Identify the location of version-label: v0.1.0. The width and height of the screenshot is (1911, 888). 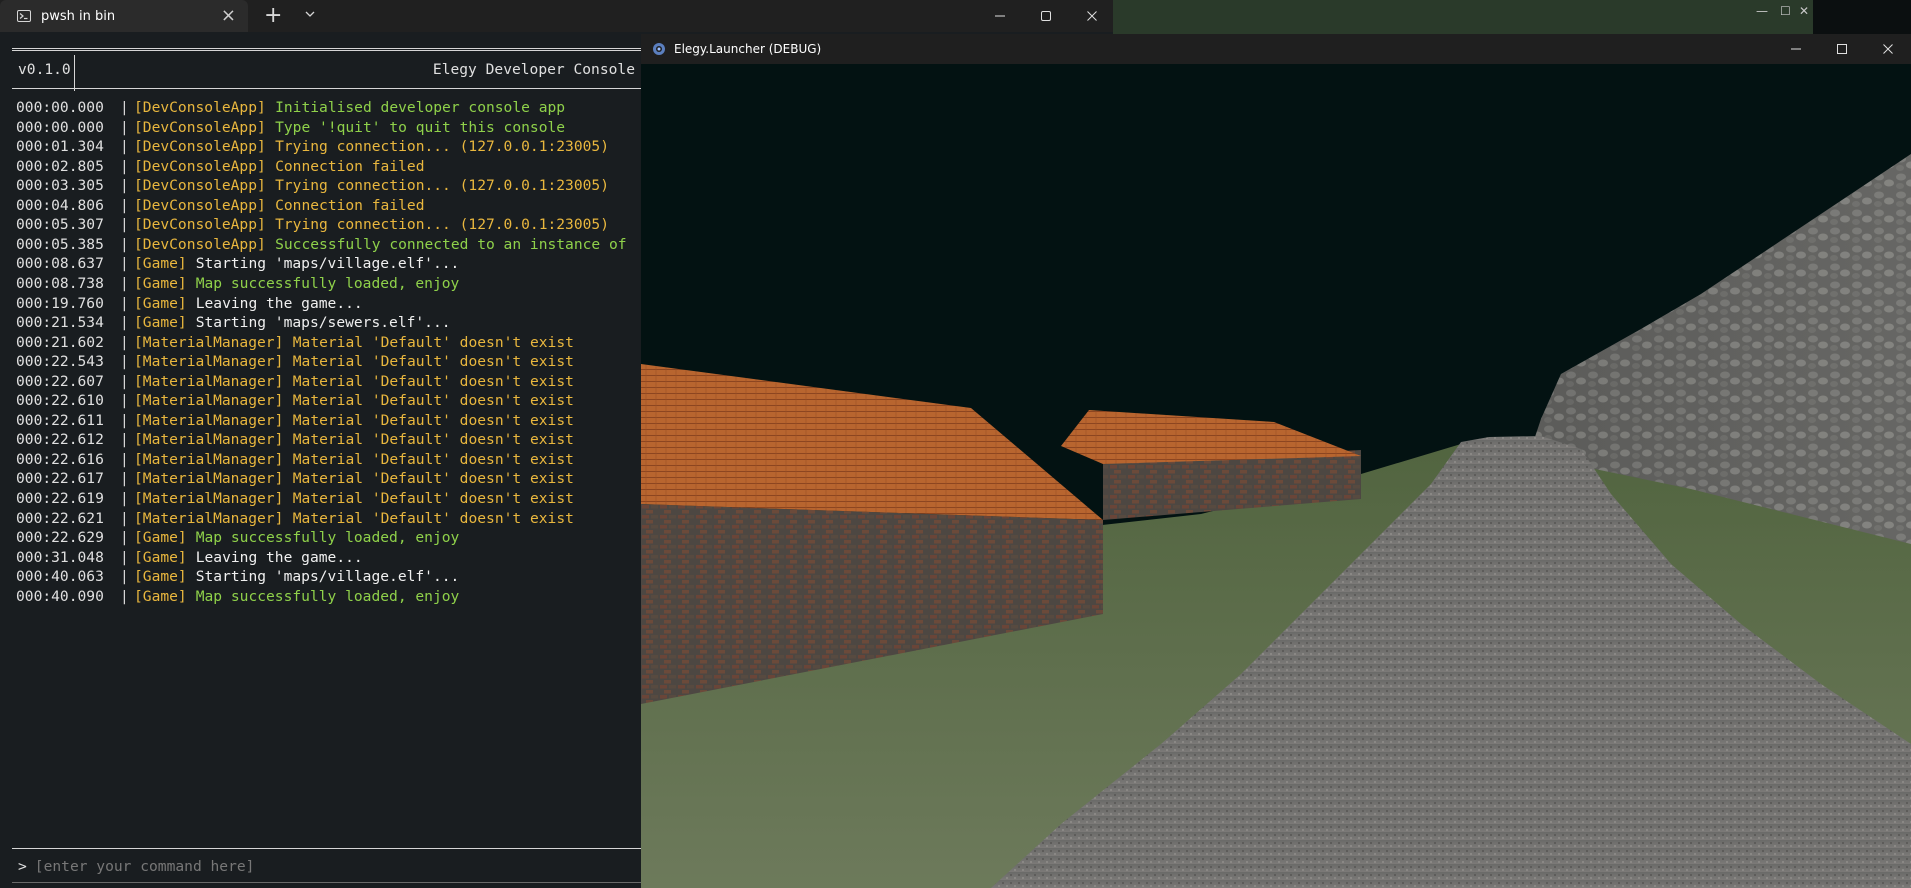
(44, 69).